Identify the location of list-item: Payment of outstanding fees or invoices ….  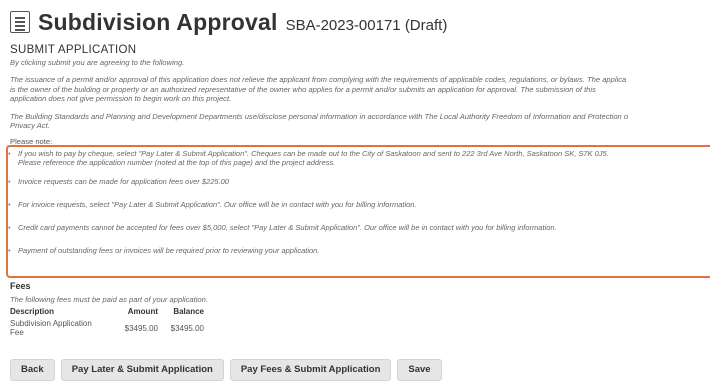
(308, 250).